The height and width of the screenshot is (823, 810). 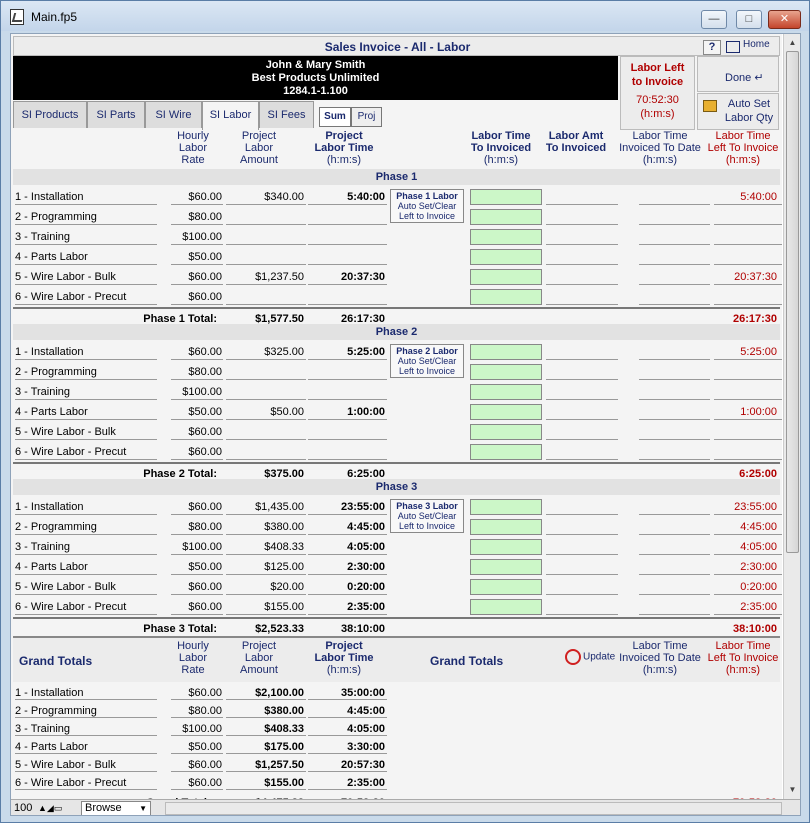 What do you see at coordinates (576, 136) in the screenshot?
I see `col-tia-line1: Labor Amt` at bounding box center [576, 136].